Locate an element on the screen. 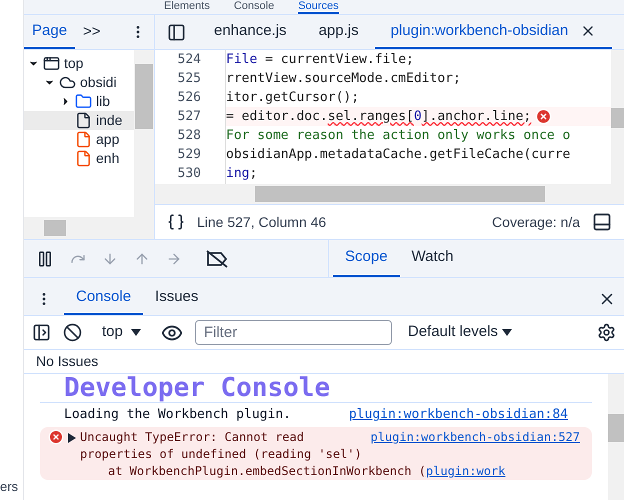 This screenshot has width=624, height=500. tree-item: lib is located at coordinates (79, 101).